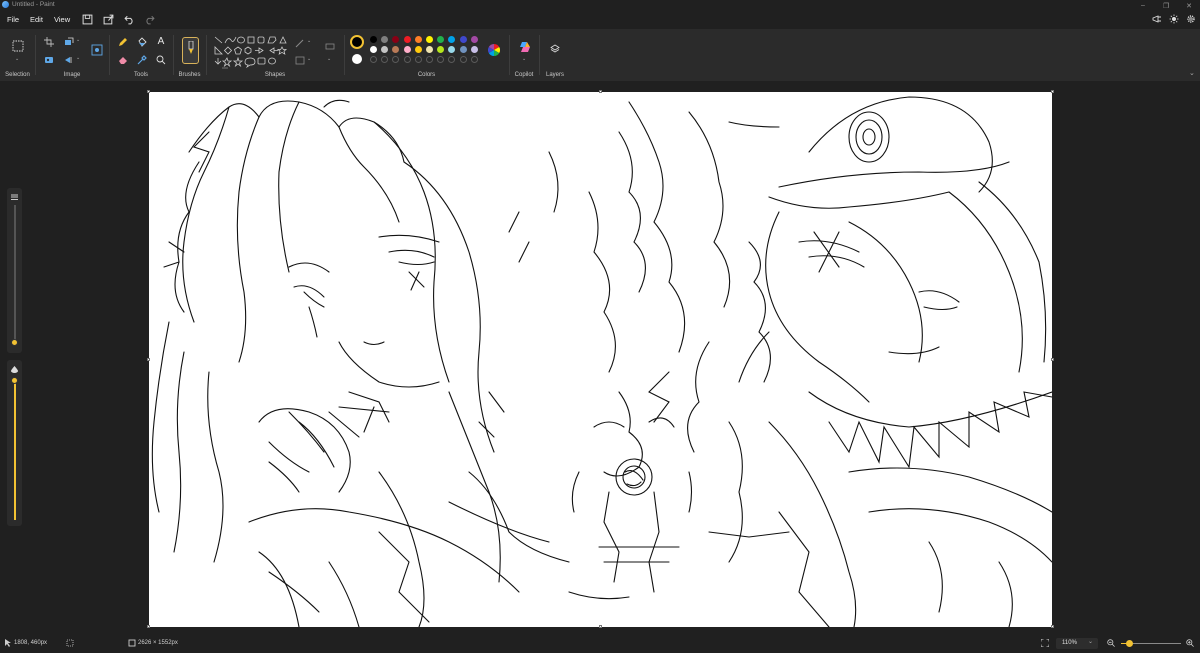  What do you see at coordinates (18, 46) in the screenshot?
I see `selection-rectangle-icon` at bounding box center [18, 46].